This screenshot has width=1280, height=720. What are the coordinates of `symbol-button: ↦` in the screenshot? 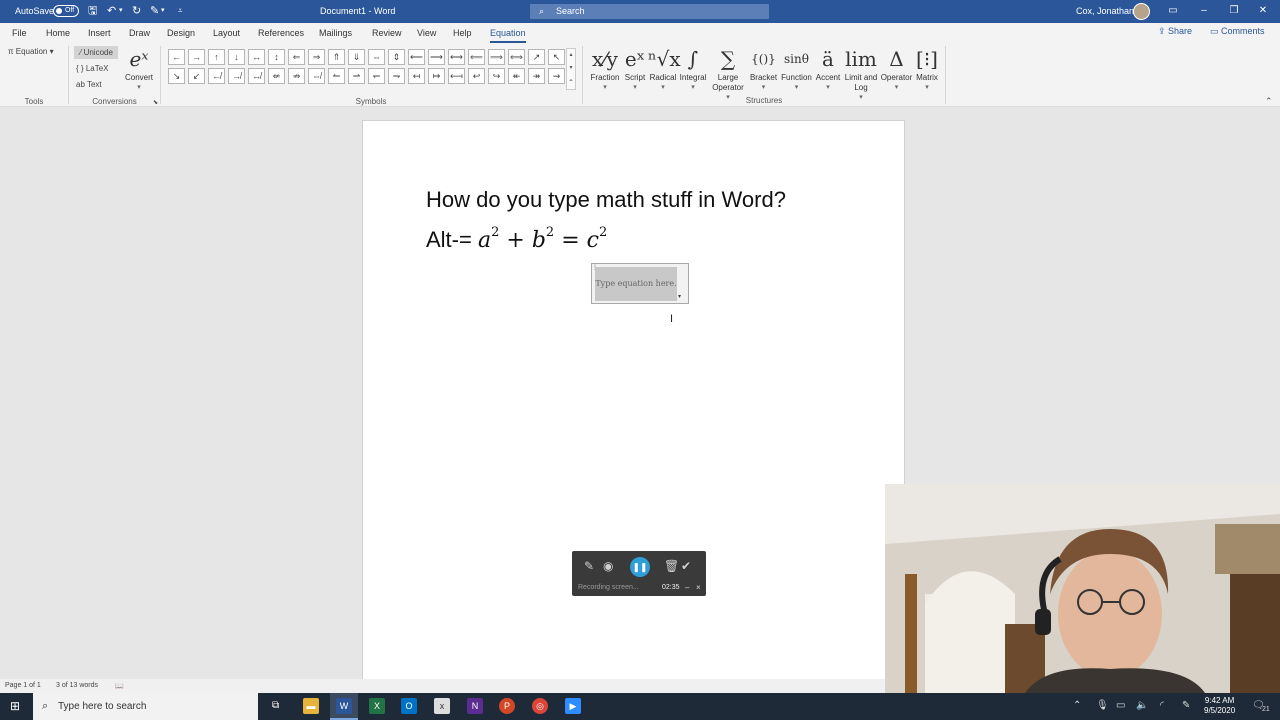 It's located at (436, 76).